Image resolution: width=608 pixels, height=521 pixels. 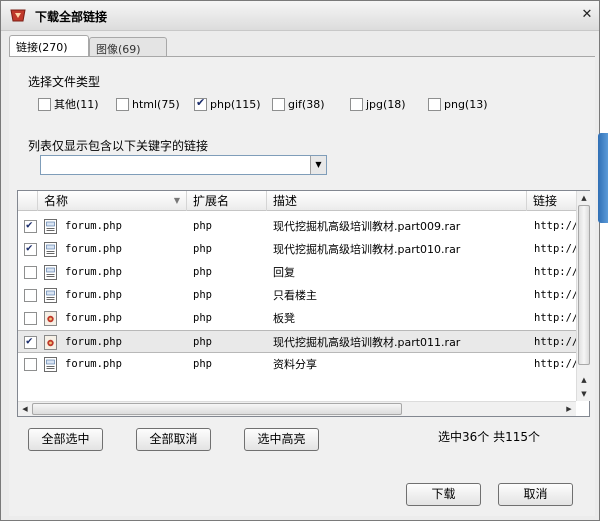 I want to click on row-description: 板凳, so click(x=284, y=318).